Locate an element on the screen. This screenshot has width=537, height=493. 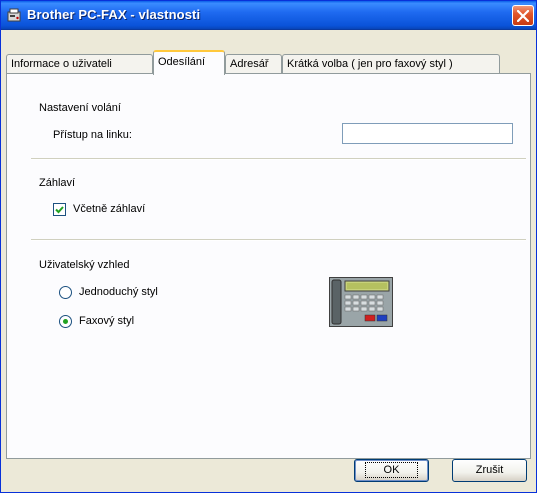
tab-speed-dial: Krátká volba ( jen pro faxový styl ) is located at coordinates (391, 64).